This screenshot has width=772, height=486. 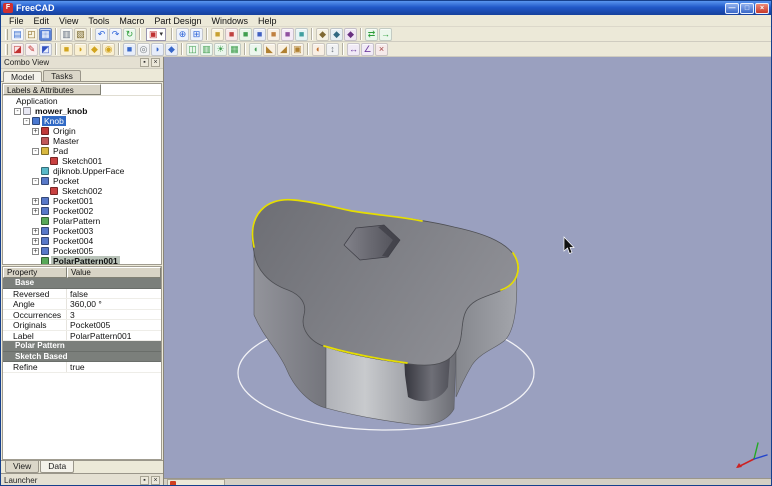 I want to click on value-column-label: Value, so click(x=114, y=272).